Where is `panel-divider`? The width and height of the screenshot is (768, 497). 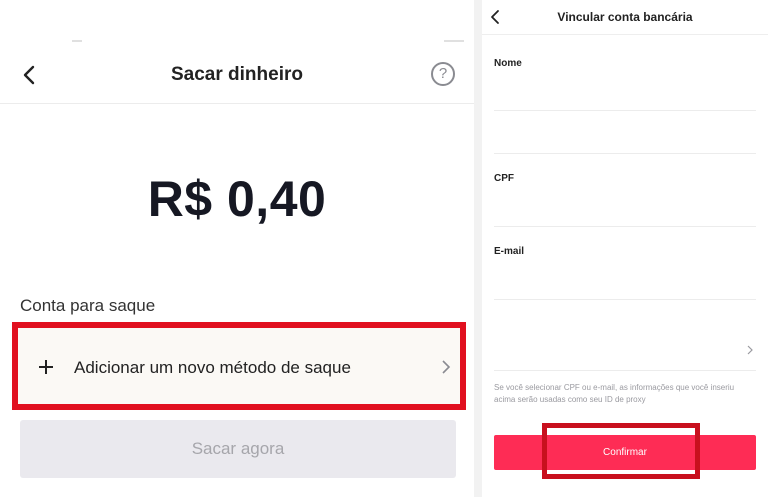
panel-divider is located at coordinates (478, 248).